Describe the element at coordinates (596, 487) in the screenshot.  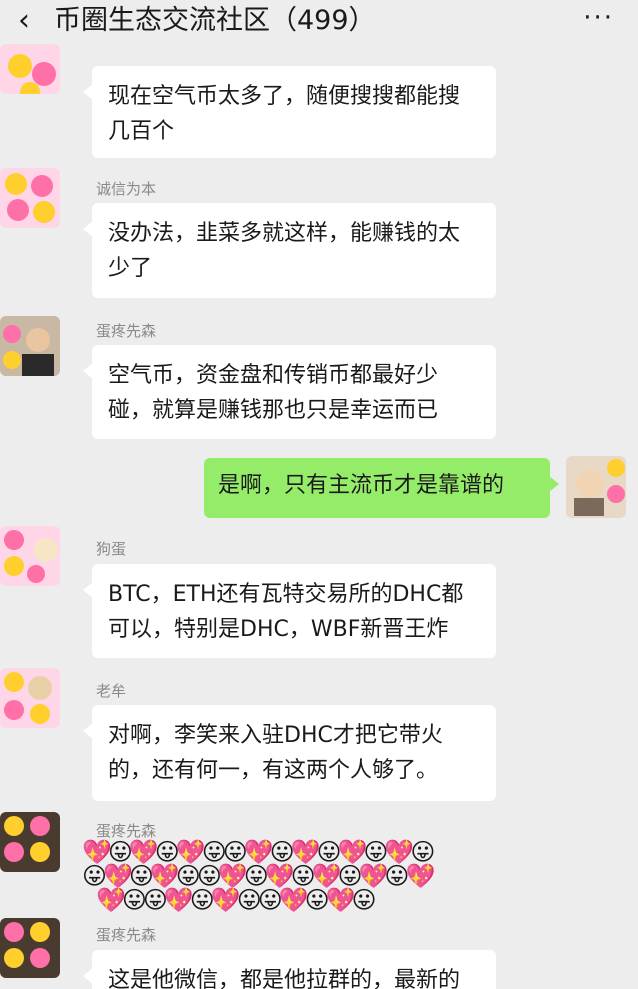
I see `my-avatar` at that location.